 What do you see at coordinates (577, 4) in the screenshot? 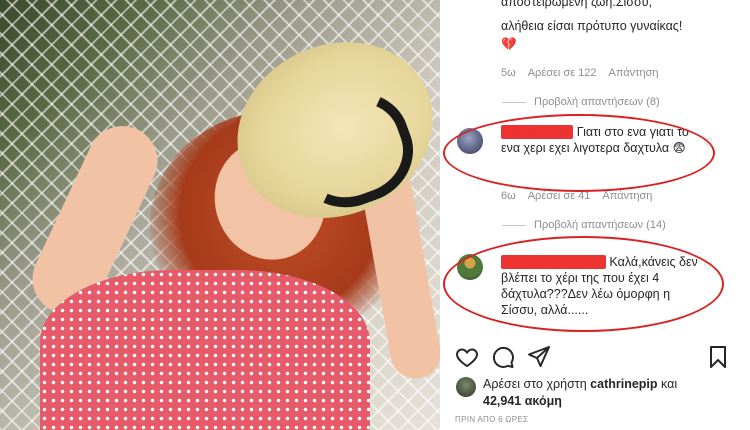
I see `top-comment-line1: αποστειρωμένη ζωή.Σίσσυ,` at bounding box center [577, 4].